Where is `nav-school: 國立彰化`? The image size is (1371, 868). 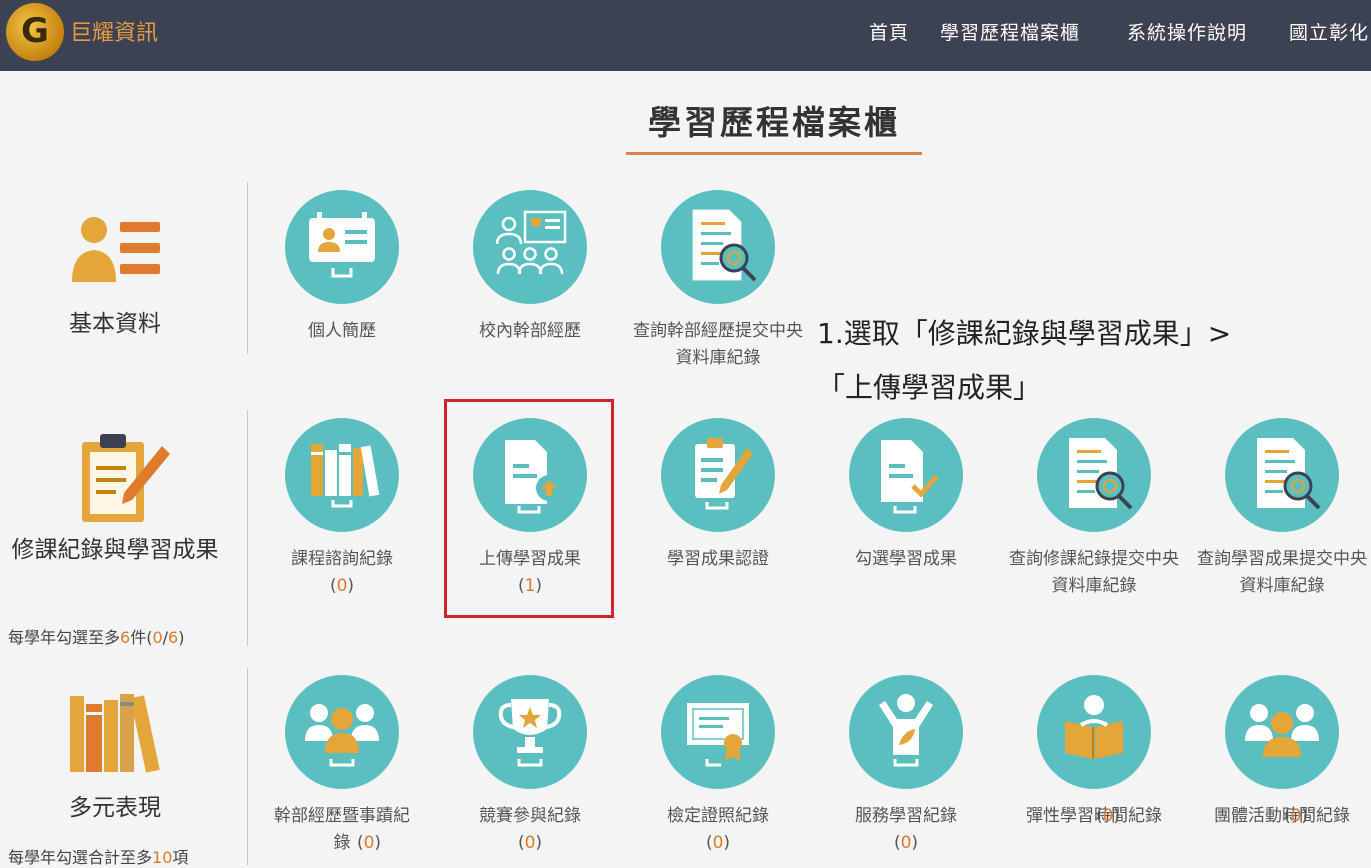 nav-school: 國立彰化 is located at coordinates (1329, 31).